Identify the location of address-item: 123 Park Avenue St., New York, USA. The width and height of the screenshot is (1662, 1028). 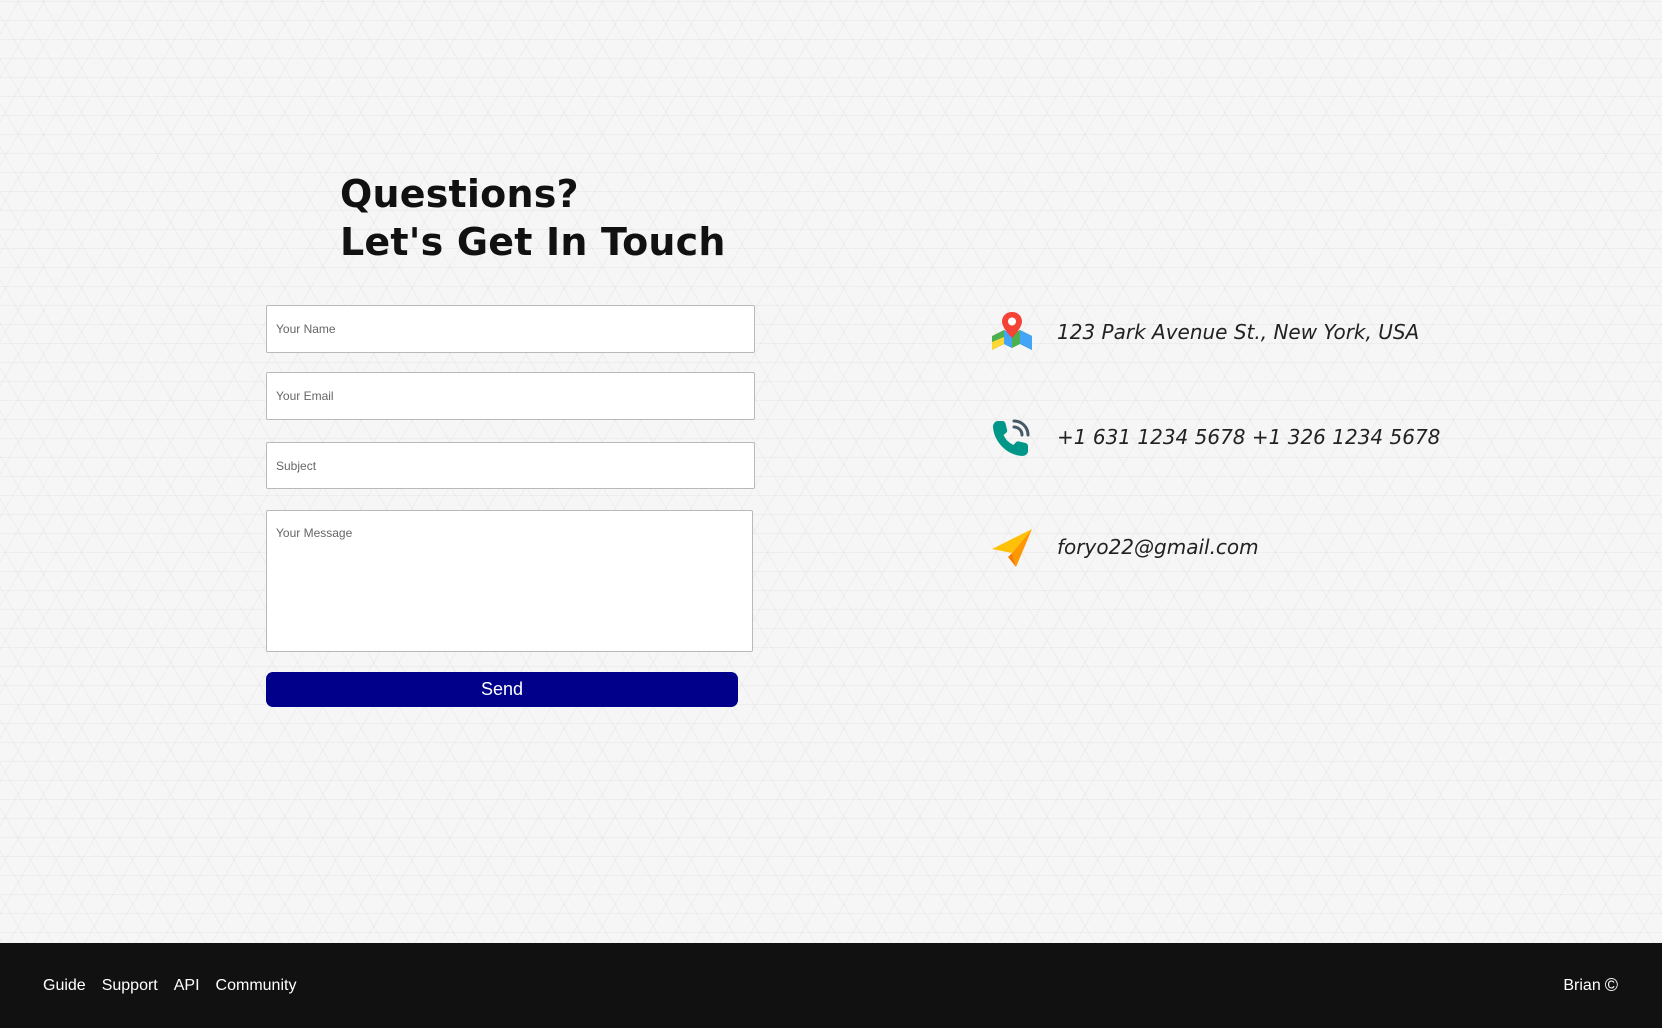
(1204, 332).